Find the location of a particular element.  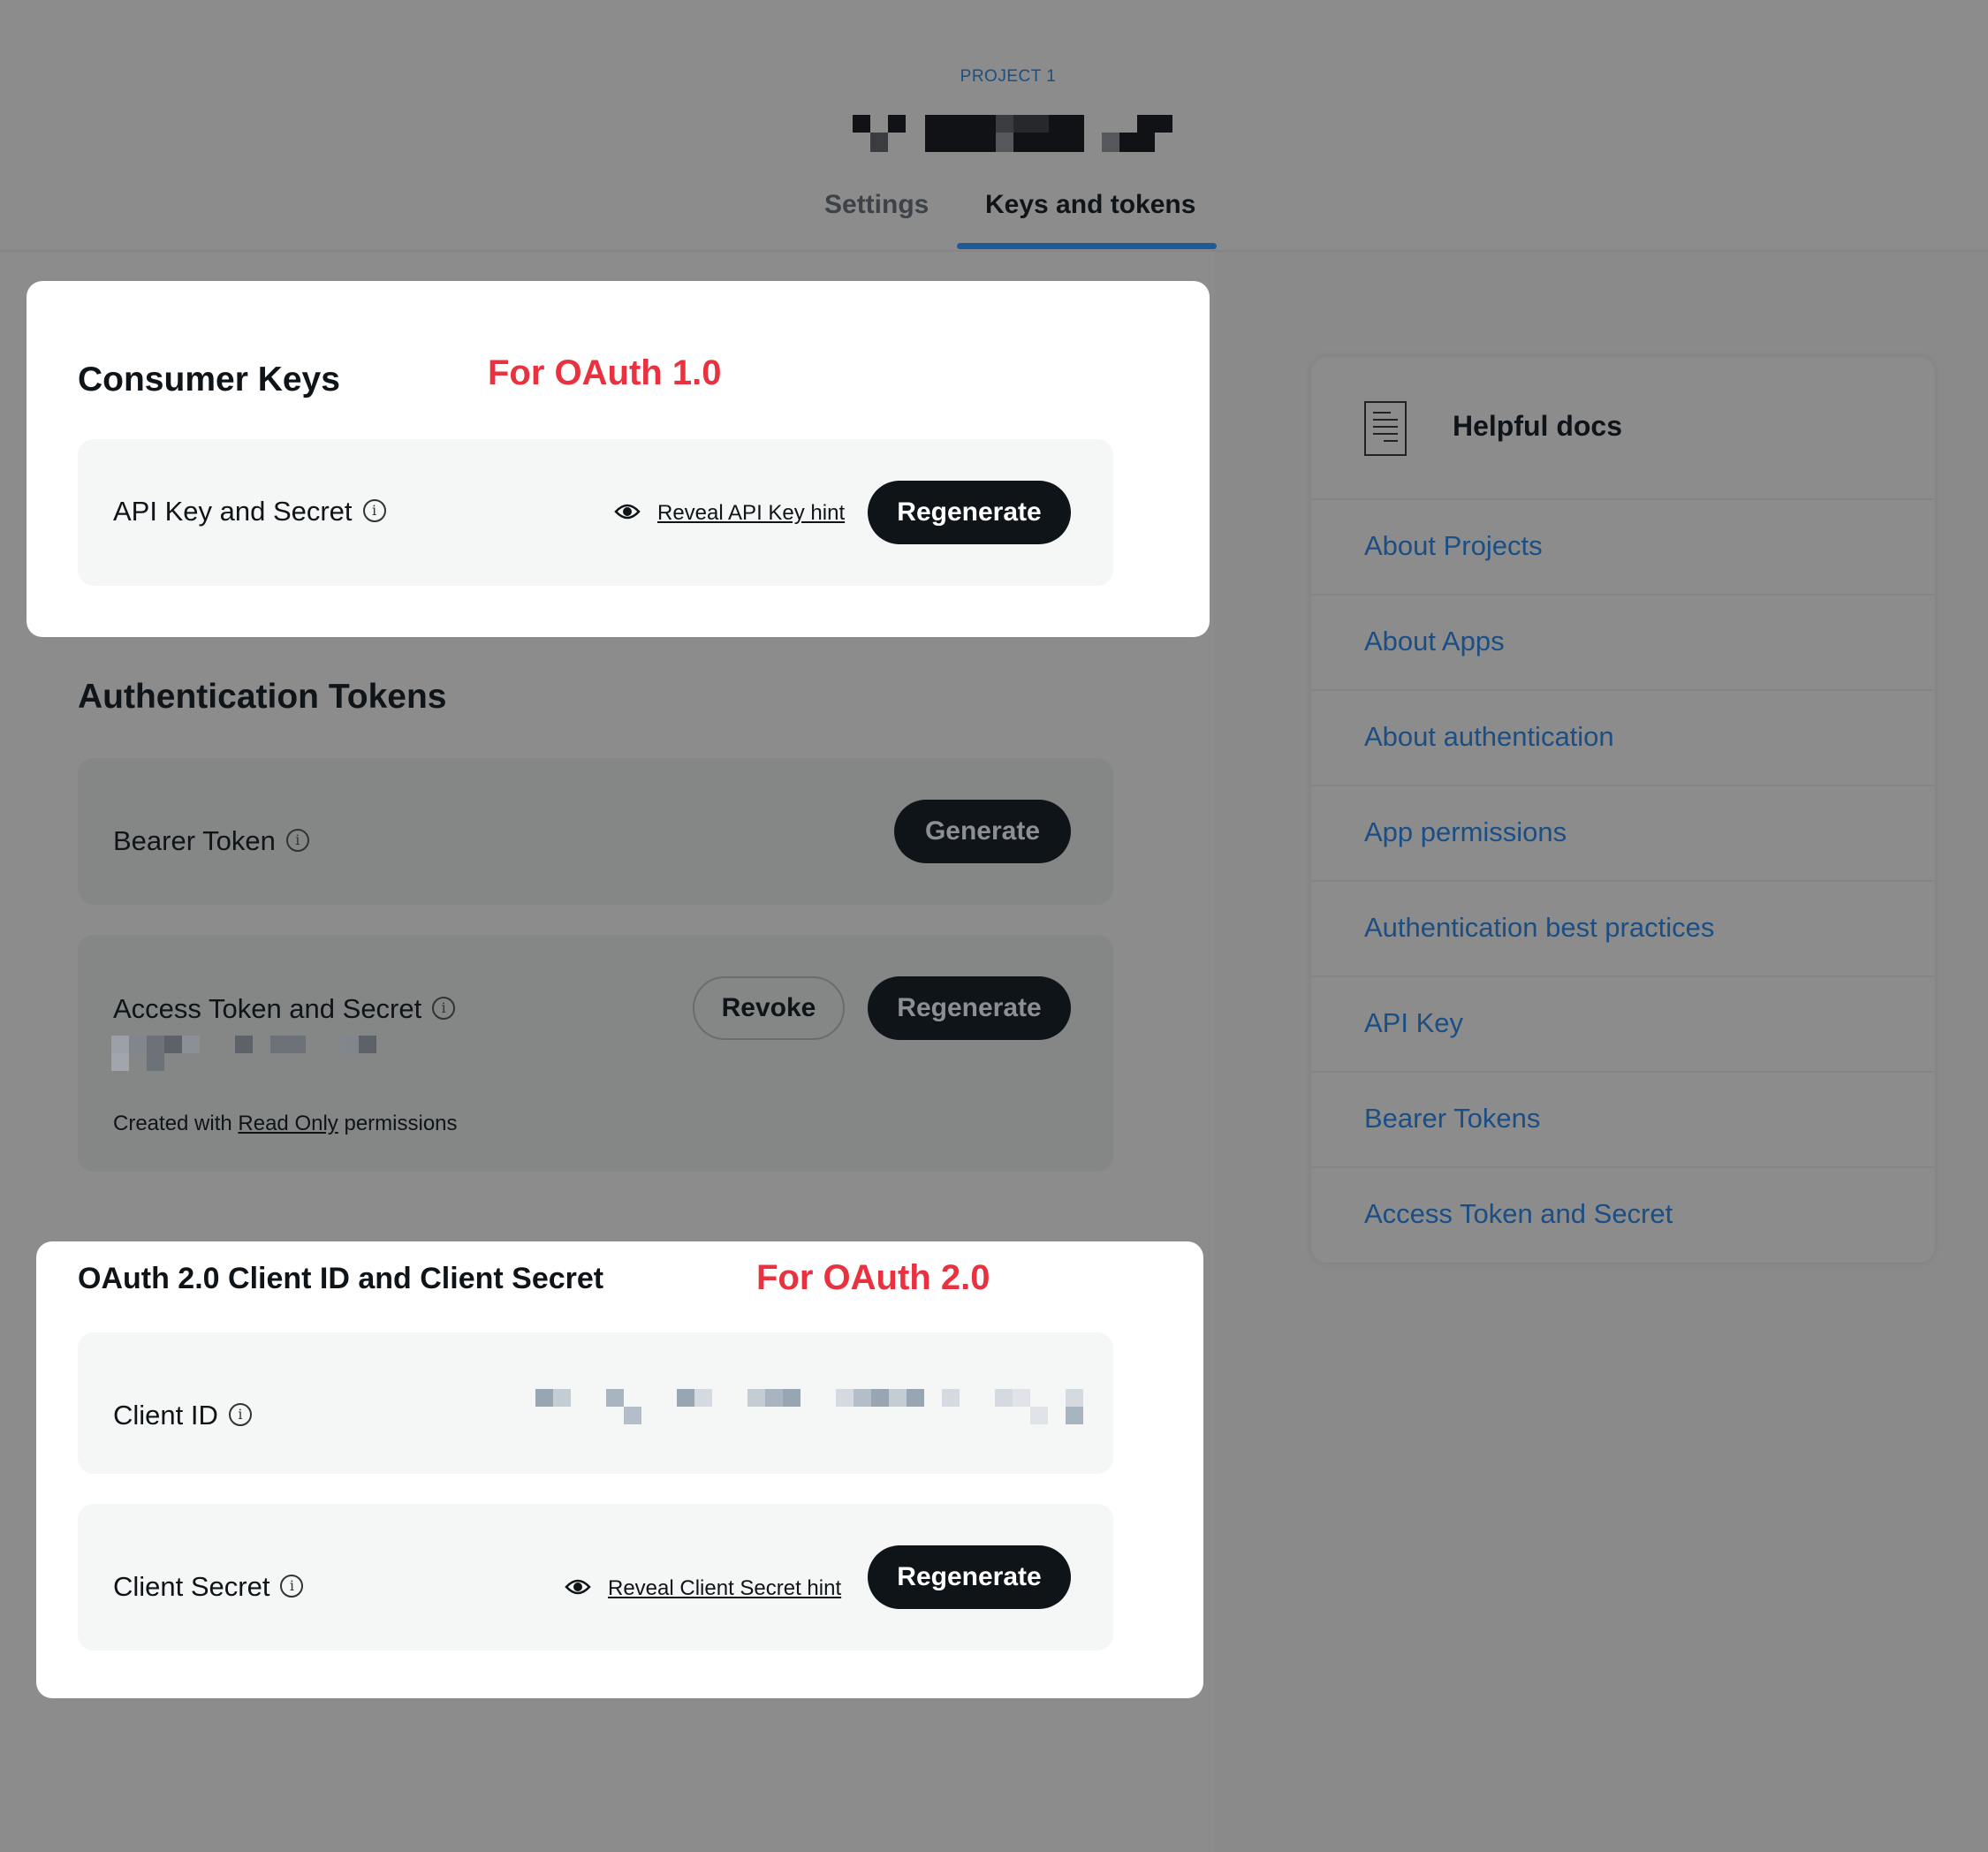

api-key-label: API Key and Secret is located at coordinates (233, 511).